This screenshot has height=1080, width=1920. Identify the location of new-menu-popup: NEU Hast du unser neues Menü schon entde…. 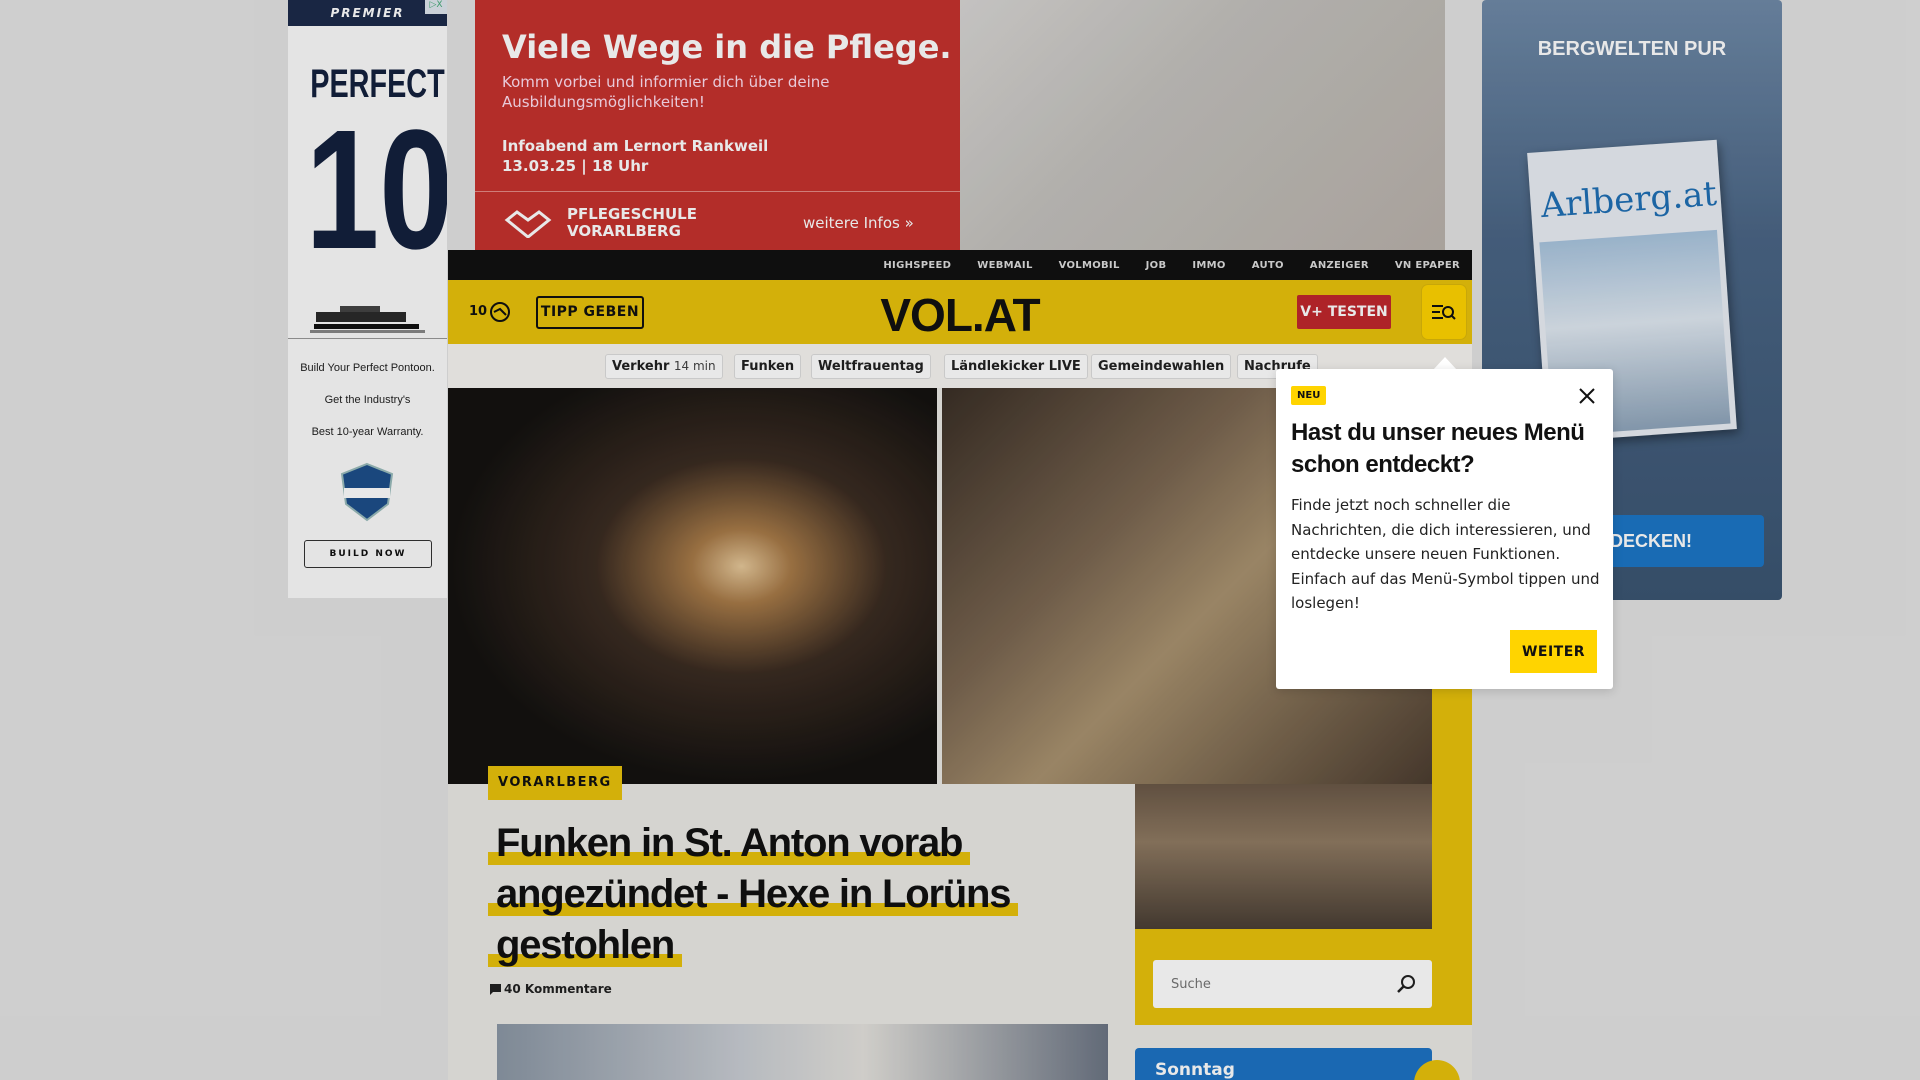
(1444, 529).